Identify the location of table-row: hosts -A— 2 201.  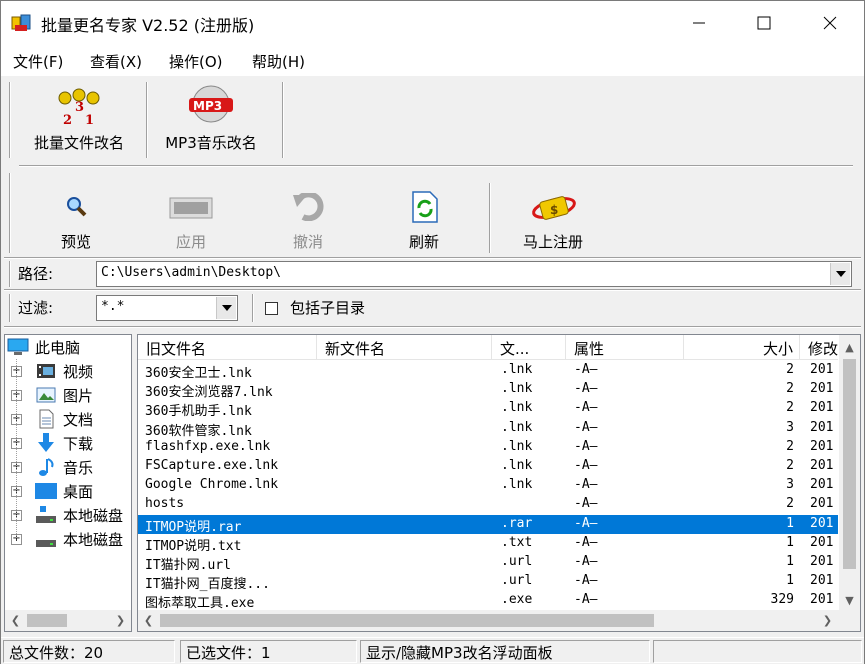
(488, 504).